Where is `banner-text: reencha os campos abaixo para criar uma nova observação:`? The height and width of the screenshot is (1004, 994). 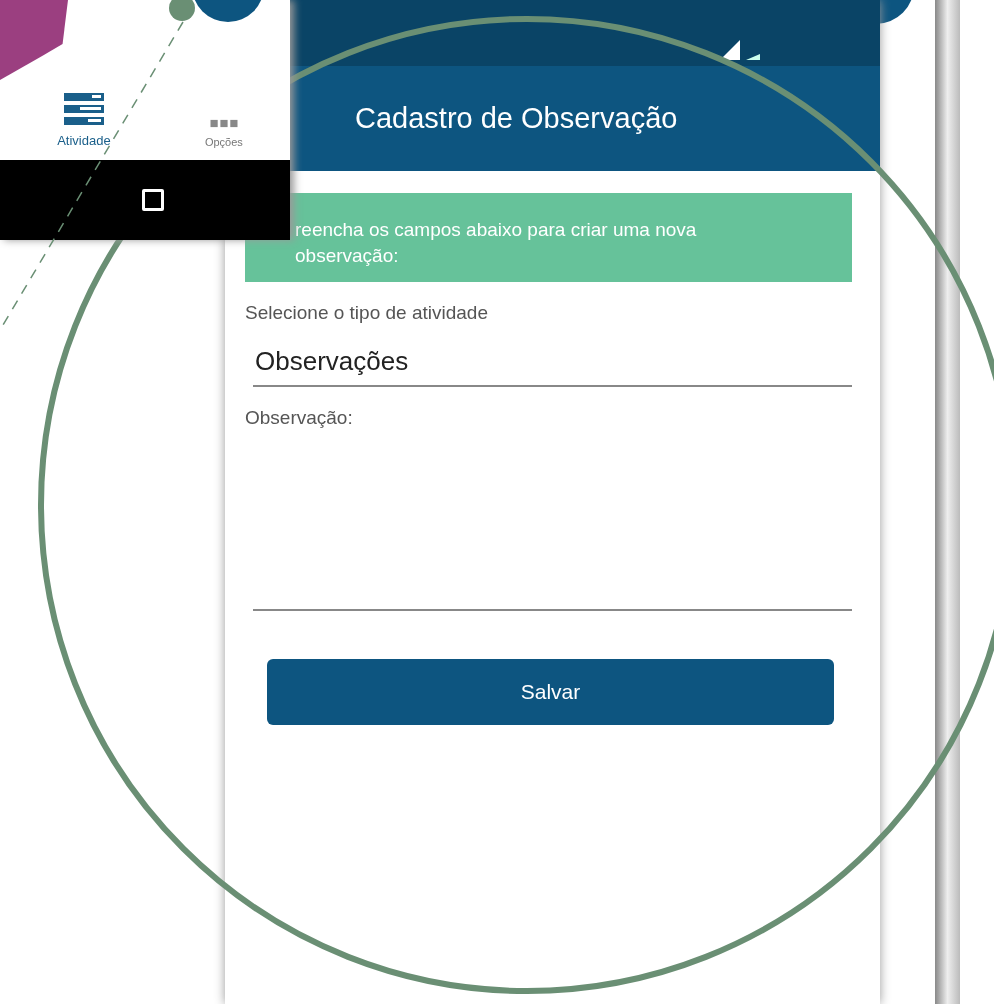
banner-text: reencha os campos abaixo para criar uma nova observação: is located at coordinates (496, 243).